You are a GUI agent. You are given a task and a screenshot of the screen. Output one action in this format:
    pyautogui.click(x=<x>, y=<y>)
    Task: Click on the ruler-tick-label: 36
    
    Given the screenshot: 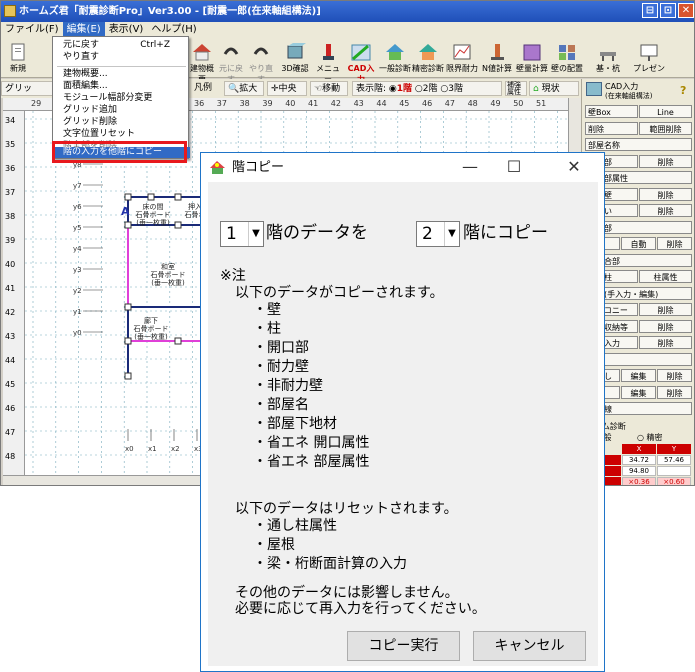 What is the action you would take?
    pyautogui.click(x=10, y=168)
    